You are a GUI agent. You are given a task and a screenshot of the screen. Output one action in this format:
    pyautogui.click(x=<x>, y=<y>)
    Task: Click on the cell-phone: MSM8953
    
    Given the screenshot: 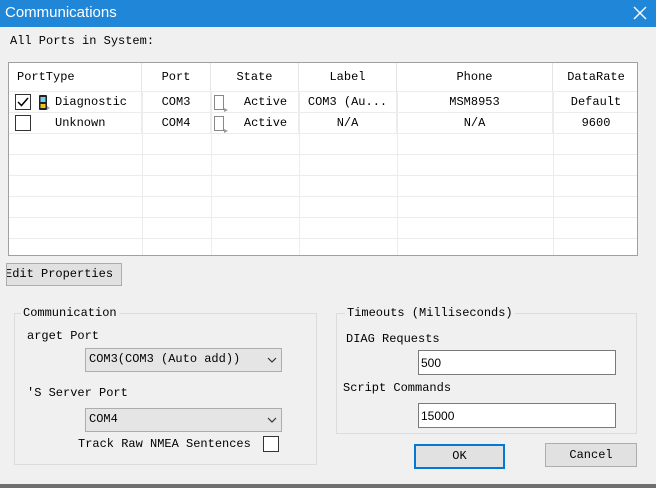 What is the action you would take?
    pyautogui.click(x=475, y=102)
    